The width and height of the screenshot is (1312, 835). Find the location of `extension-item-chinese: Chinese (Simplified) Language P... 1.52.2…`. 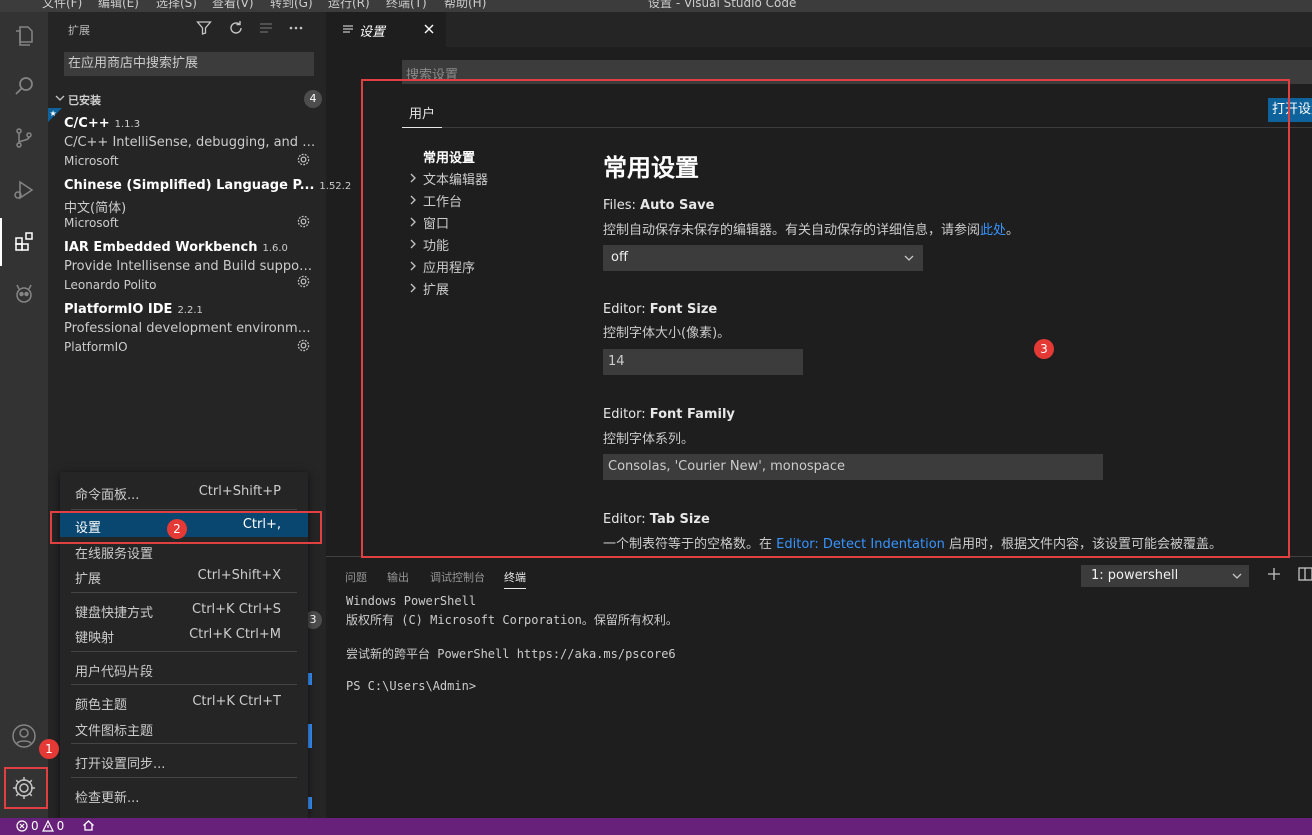

extension-item-chinese: Chinese (Simplified) Language P... 1.52.2… is located at coordinates (199, 207).